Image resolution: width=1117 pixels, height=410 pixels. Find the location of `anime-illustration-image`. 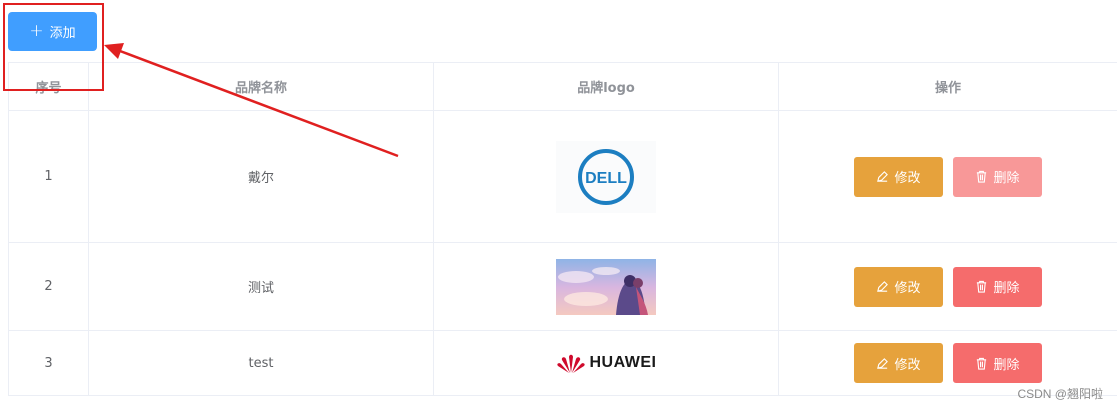

anime-illustration-image is located at coordinates (606, 286).